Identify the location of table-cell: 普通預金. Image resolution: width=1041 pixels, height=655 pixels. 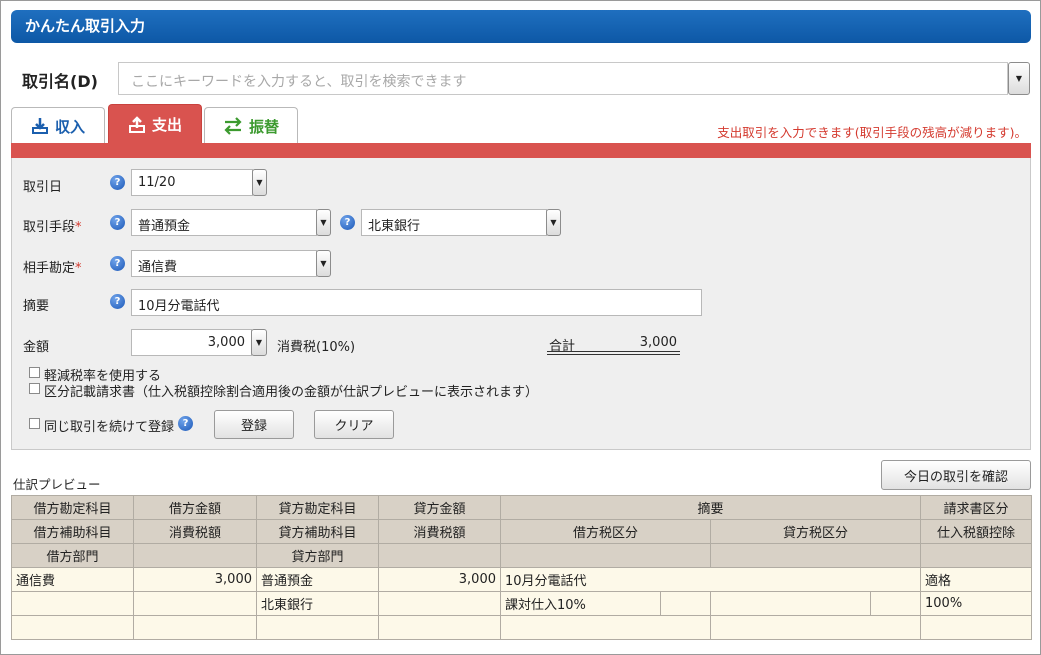
(317, 579).